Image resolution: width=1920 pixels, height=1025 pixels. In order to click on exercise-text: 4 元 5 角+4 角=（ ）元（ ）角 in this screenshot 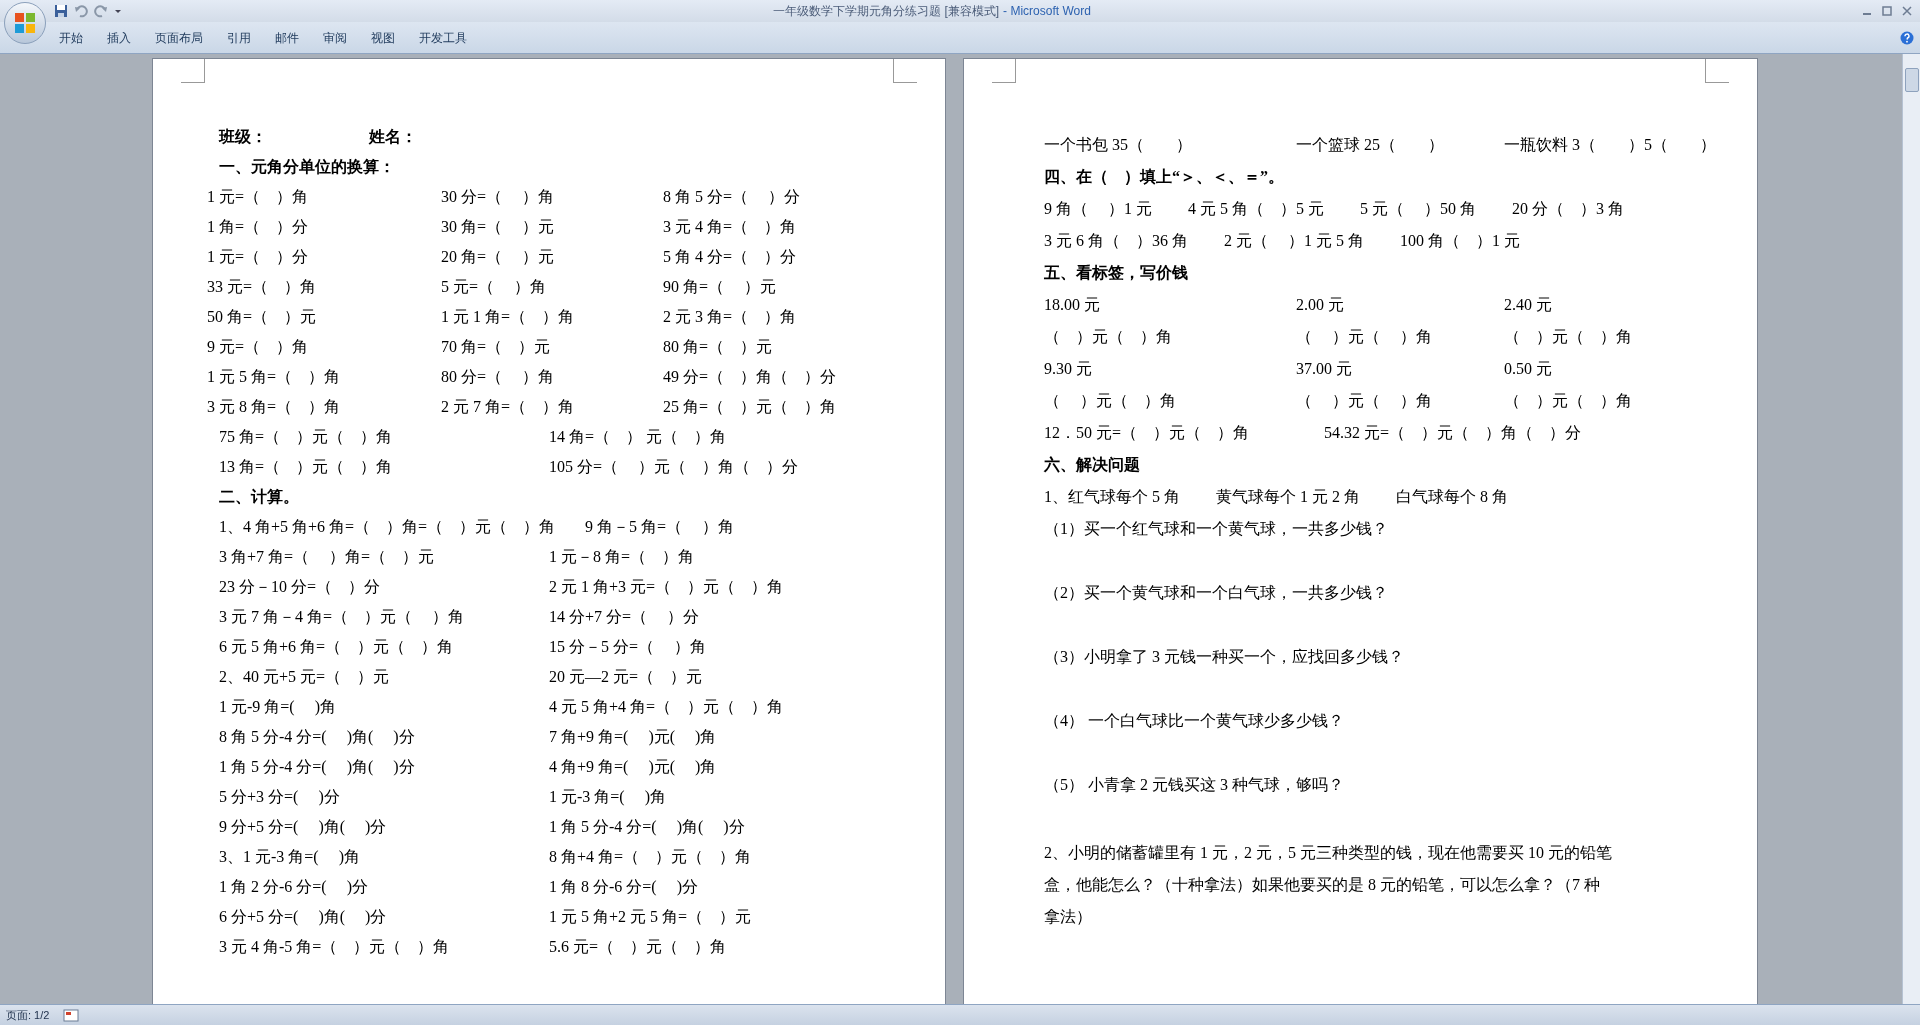, I will do `click(667, 707)`.